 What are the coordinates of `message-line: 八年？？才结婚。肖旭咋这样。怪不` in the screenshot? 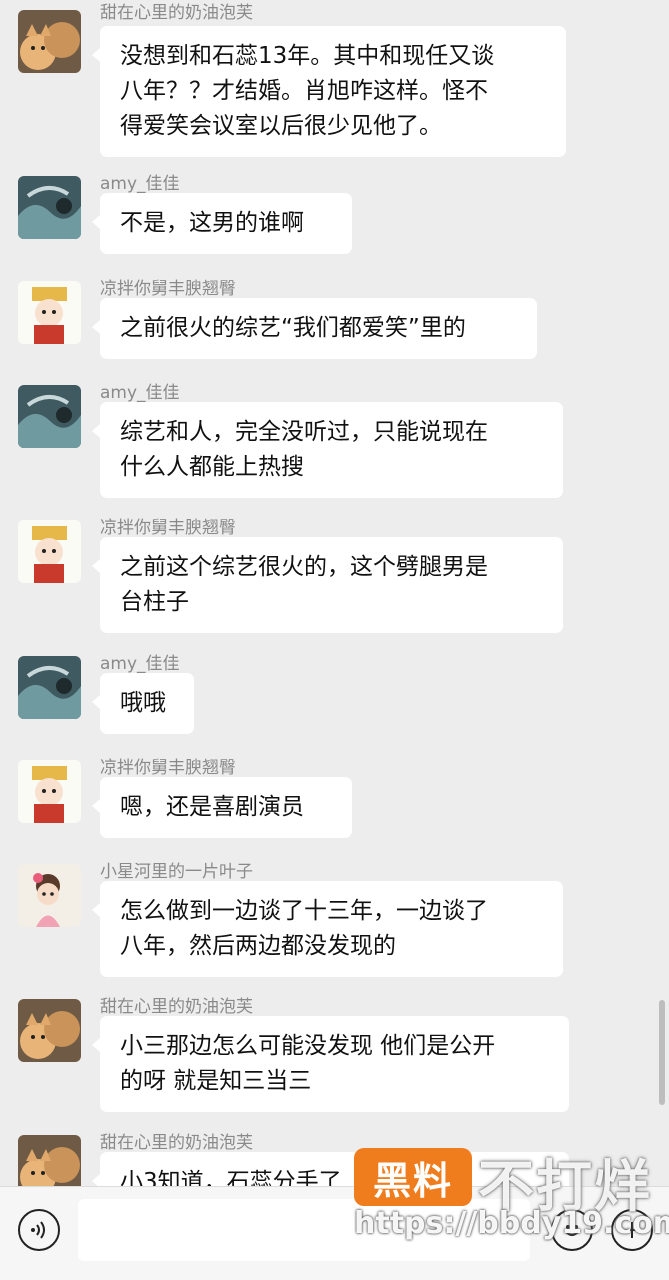 It's located at (304, 91).